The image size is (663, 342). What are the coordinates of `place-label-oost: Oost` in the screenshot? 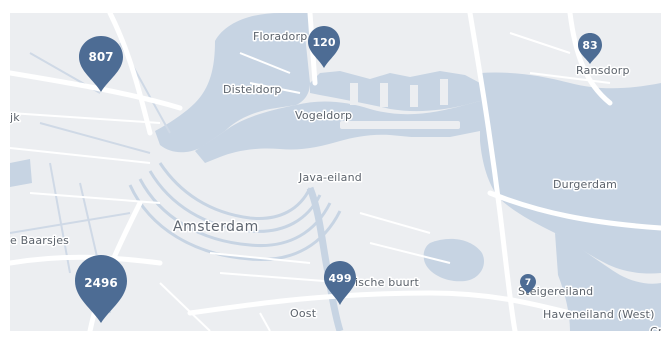 It's located at (303, 313).